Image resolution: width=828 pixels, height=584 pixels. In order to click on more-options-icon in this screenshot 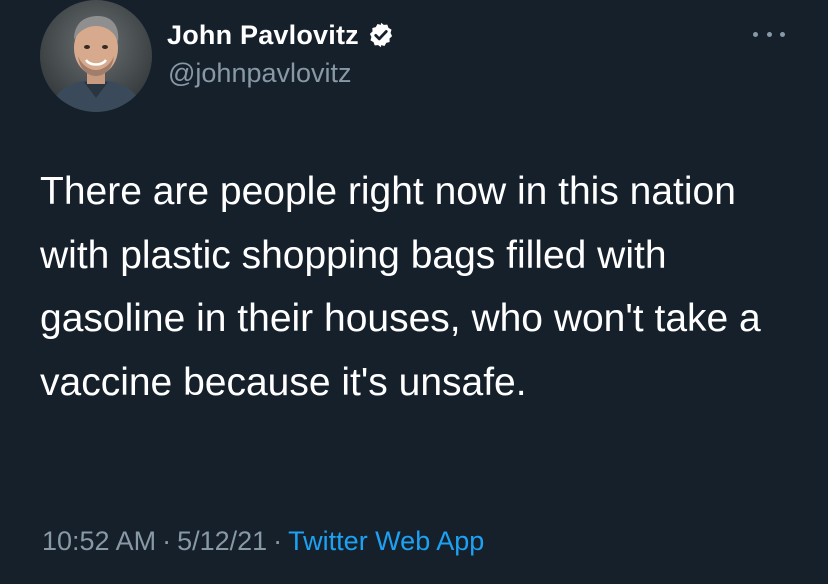, I will do `click(769, 34)`.